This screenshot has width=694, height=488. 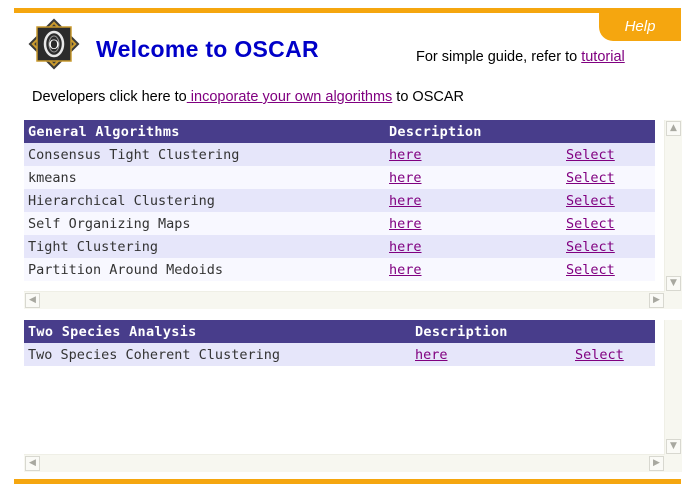 What do you see at coordinates (499, 57) in the screenshot?
I see `guide-label: For simple guide, refer to` at bounding box center [499, 57].